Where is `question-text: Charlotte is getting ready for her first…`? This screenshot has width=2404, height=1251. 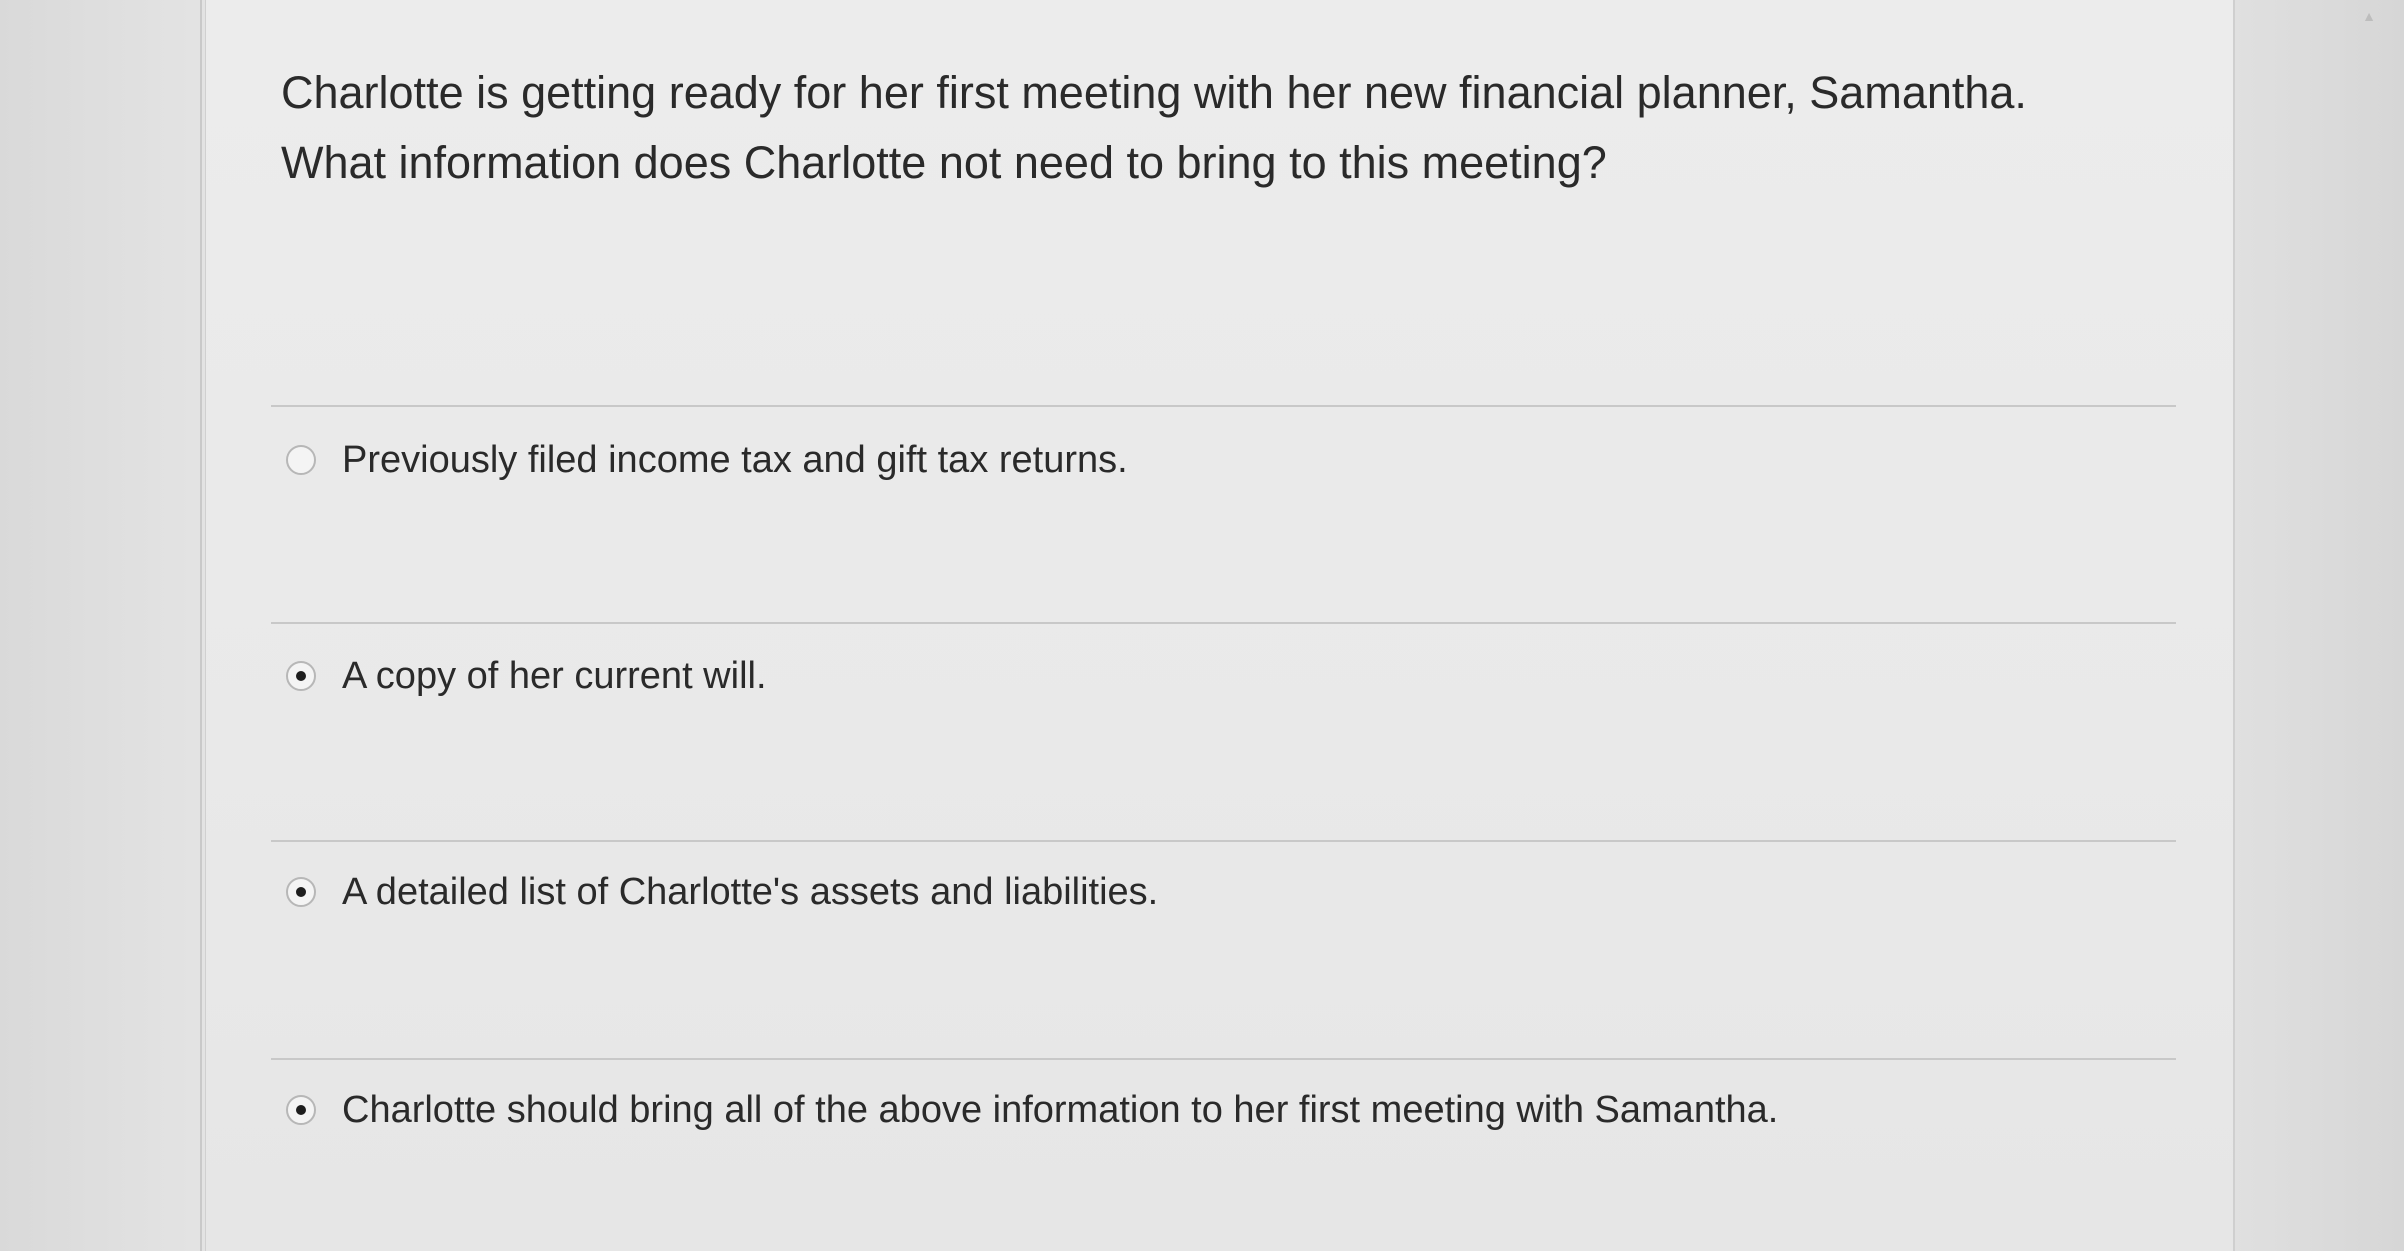 question-text: Charlotte is getting ready for her first… is located at coordinates (1231, 128).